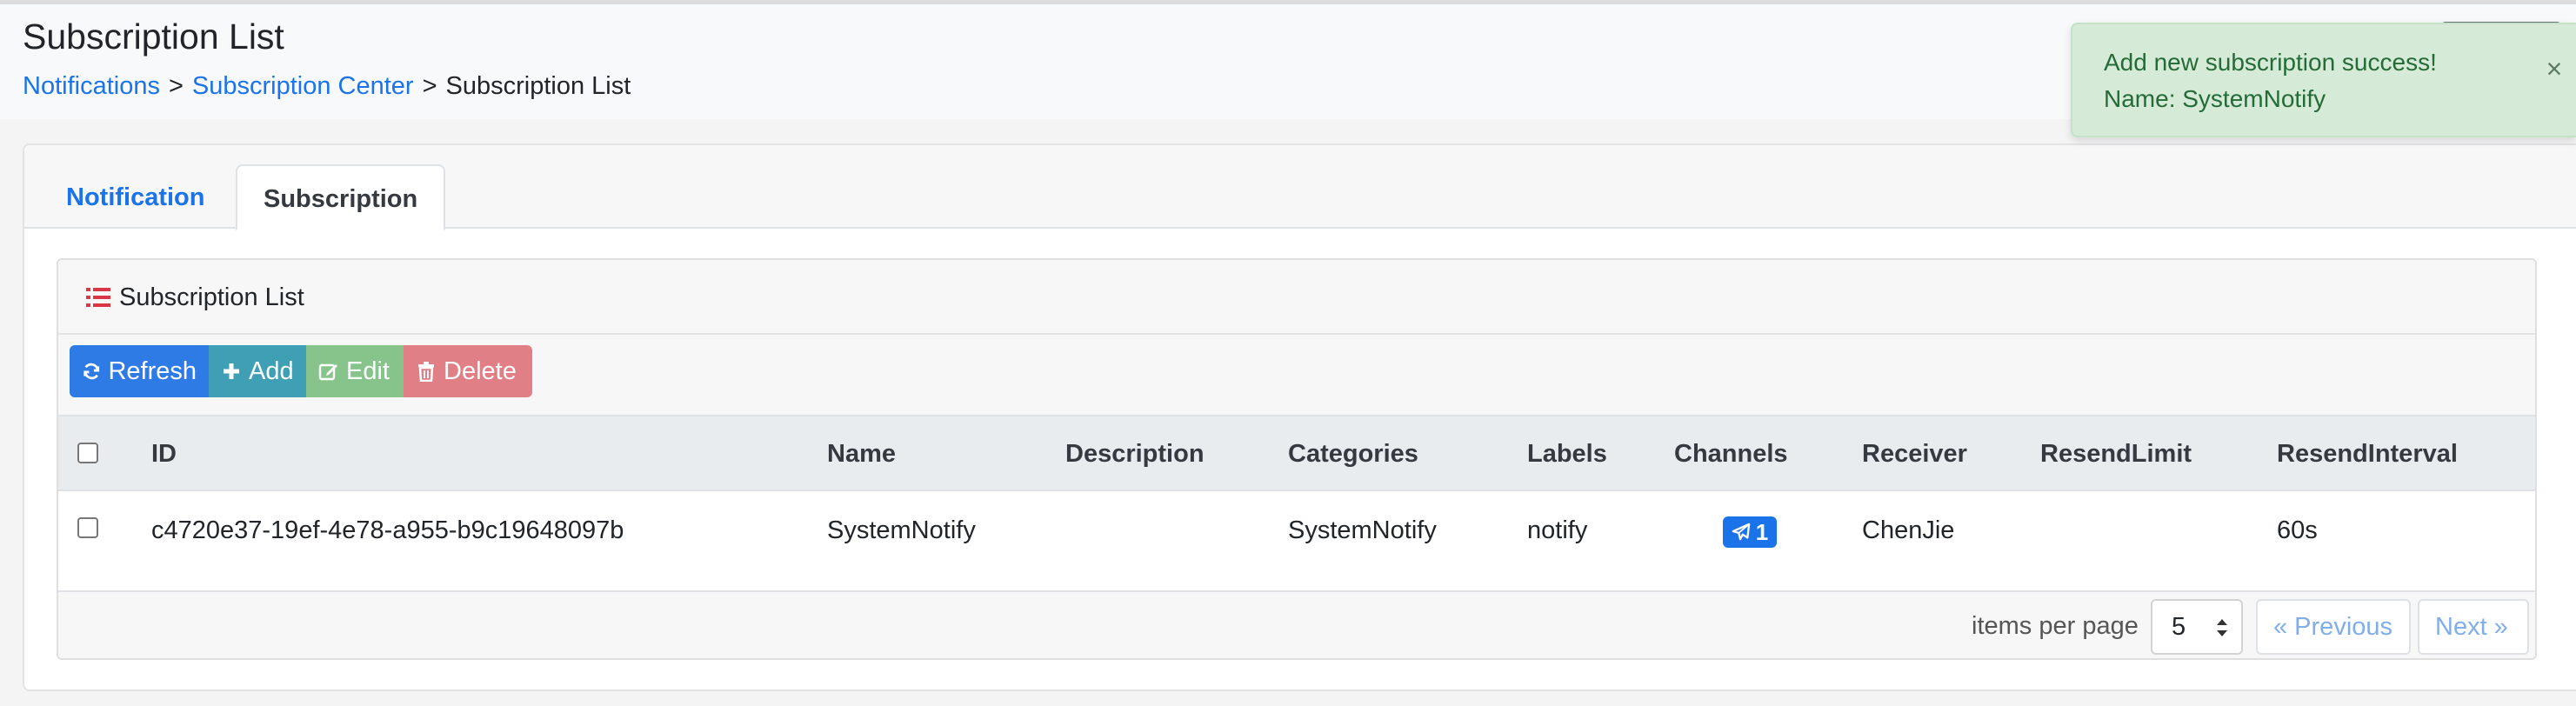 The height and width of the screenshot is (706, 2576). What do you see at coordinates (1741, 532) in the screenshot?
I see `paper-plane-icon` at bounding box center [1741, 532].